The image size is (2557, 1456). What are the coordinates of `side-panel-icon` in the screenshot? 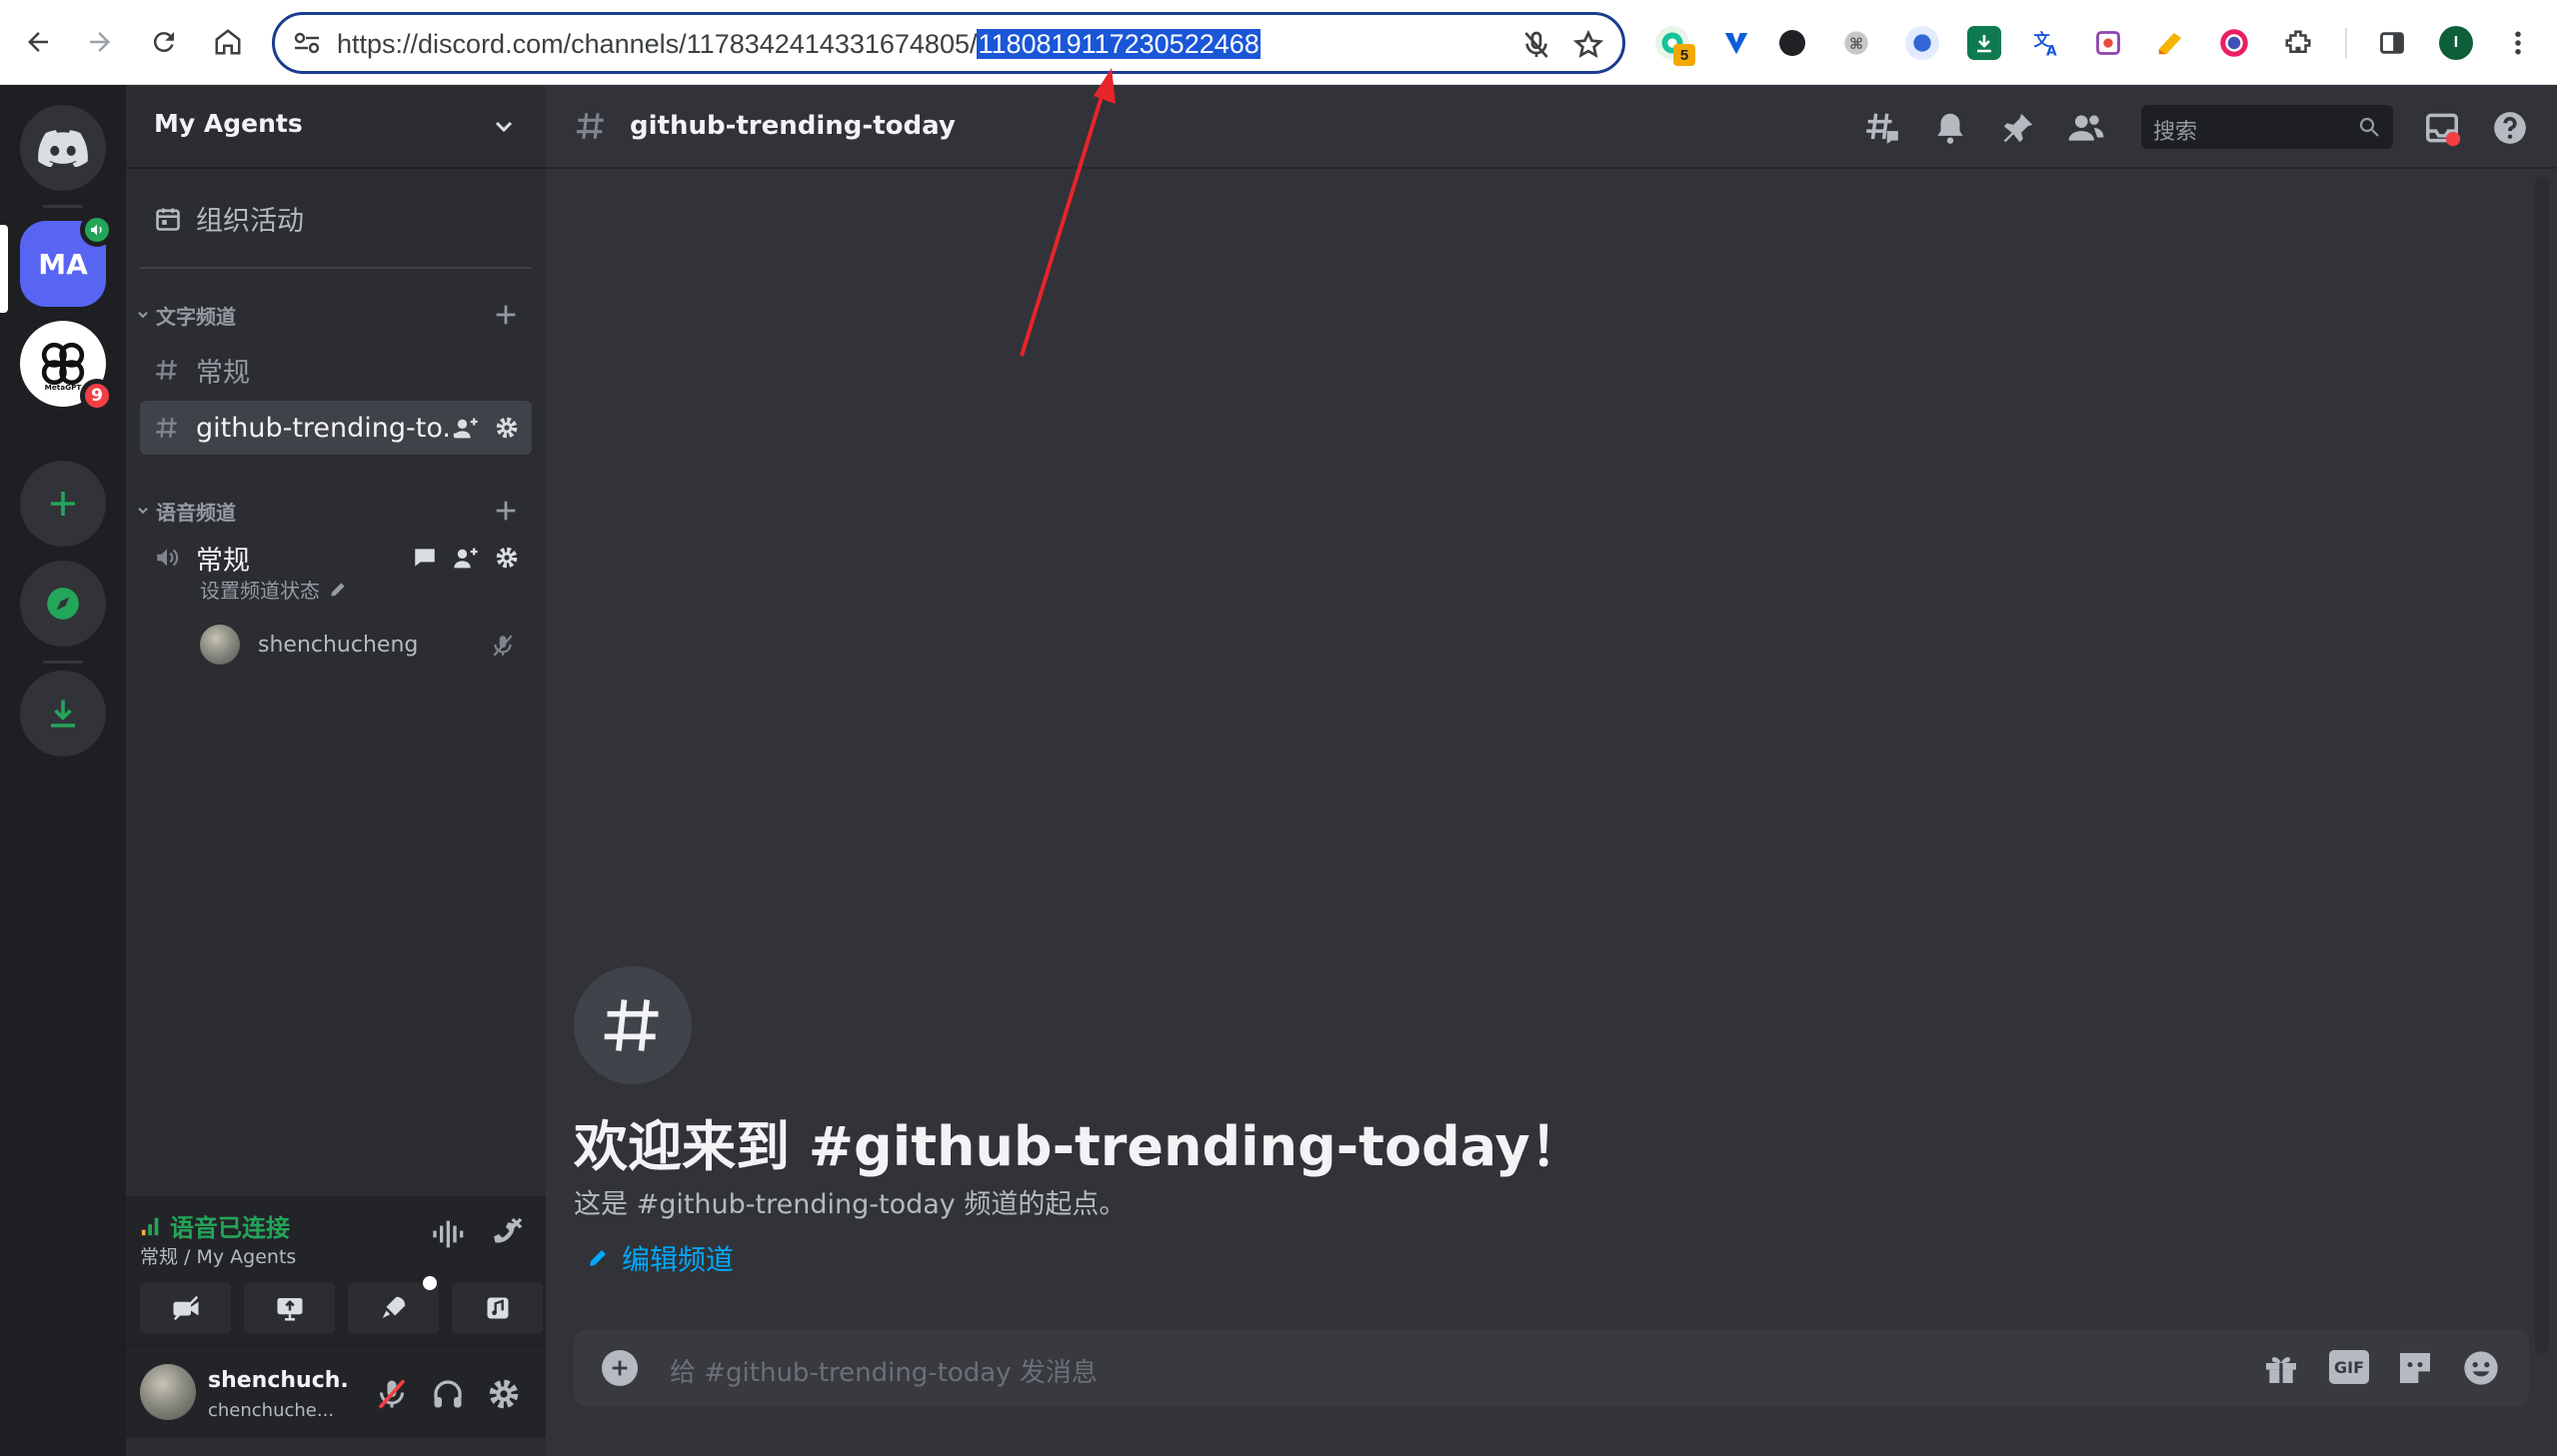 It's located at (2392, 43).